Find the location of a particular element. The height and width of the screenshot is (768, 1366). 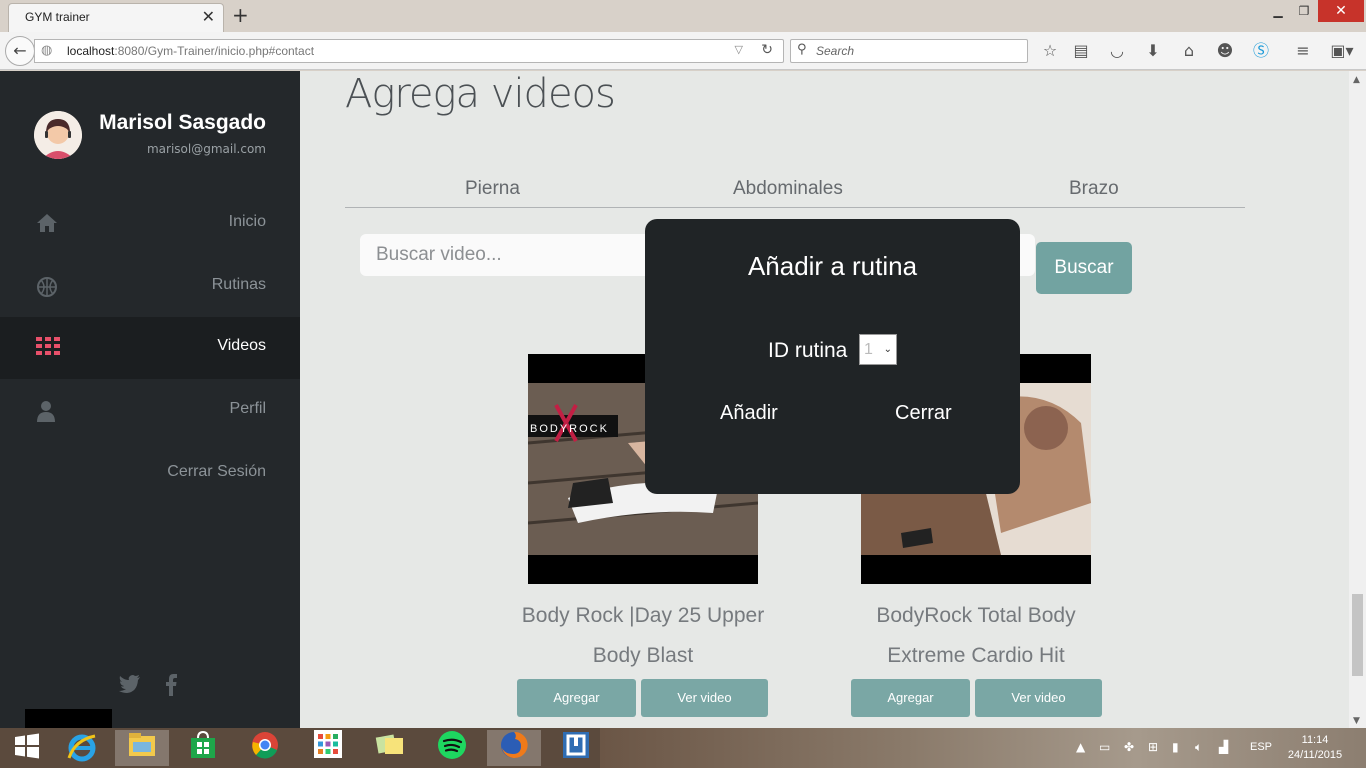

app-icon is located at coordinates (576, 748).